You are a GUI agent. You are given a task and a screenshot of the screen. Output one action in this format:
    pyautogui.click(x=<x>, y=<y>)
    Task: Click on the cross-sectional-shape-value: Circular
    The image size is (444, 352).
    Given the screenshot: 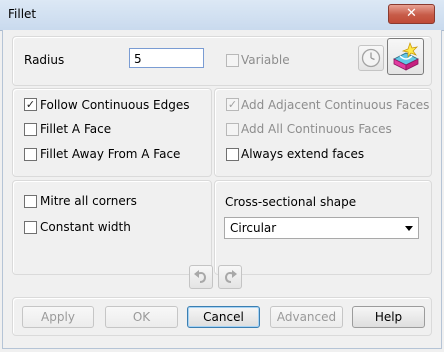 What is the action you would take?
    pyautogui.click(x=253, y=228)
    